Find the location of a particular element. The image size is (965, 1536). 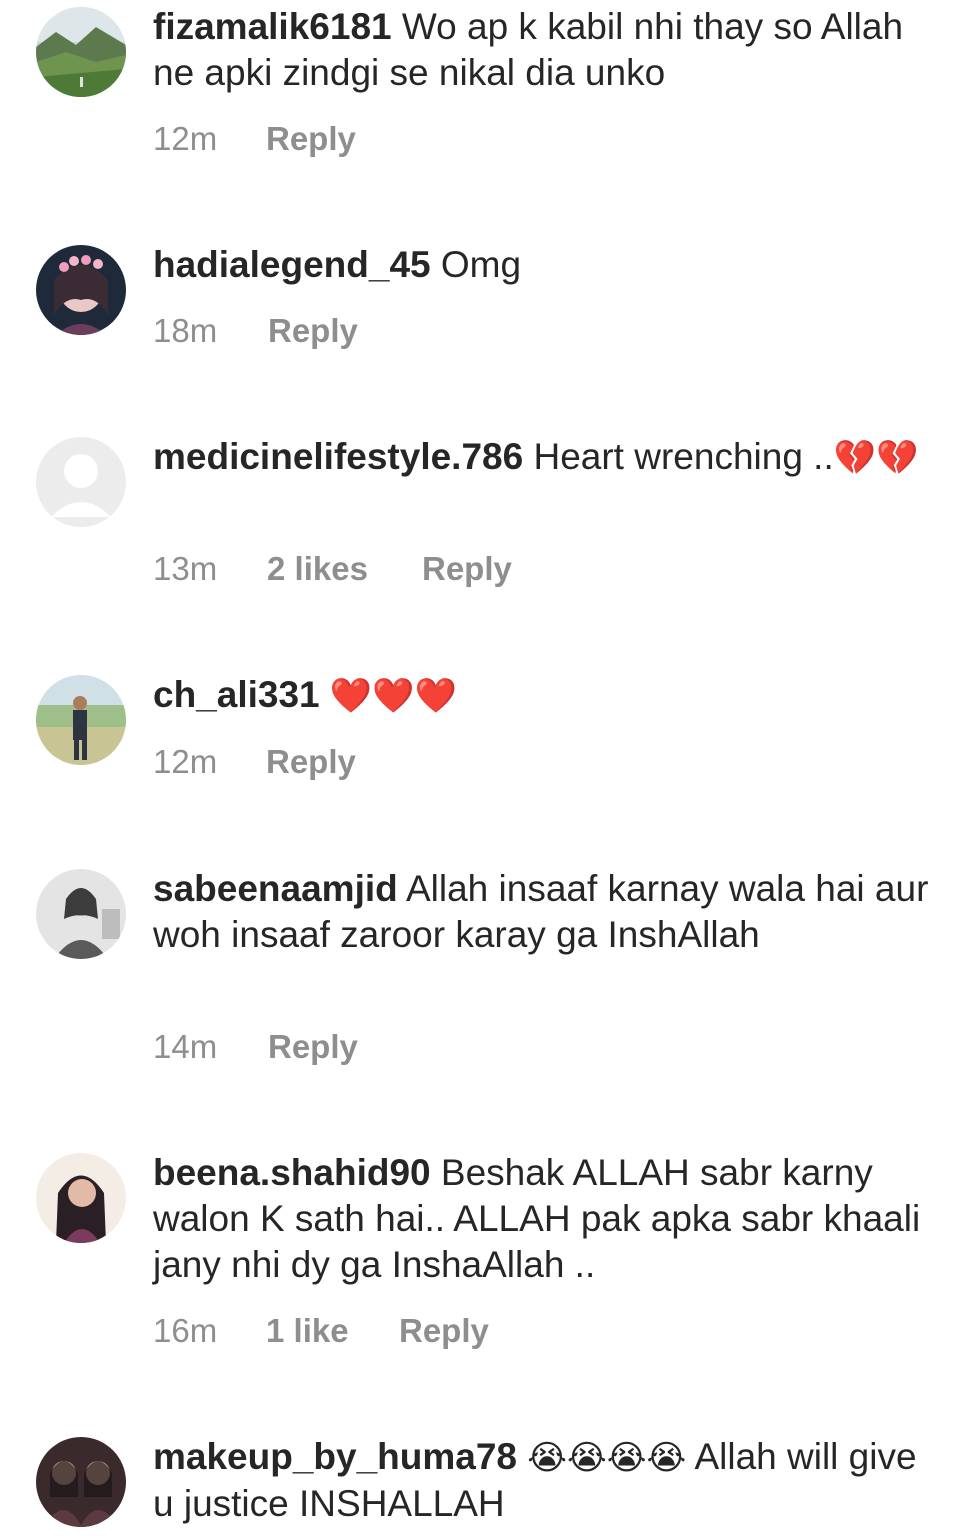

comment-time: 14m is located at coordinates (185, 1046).